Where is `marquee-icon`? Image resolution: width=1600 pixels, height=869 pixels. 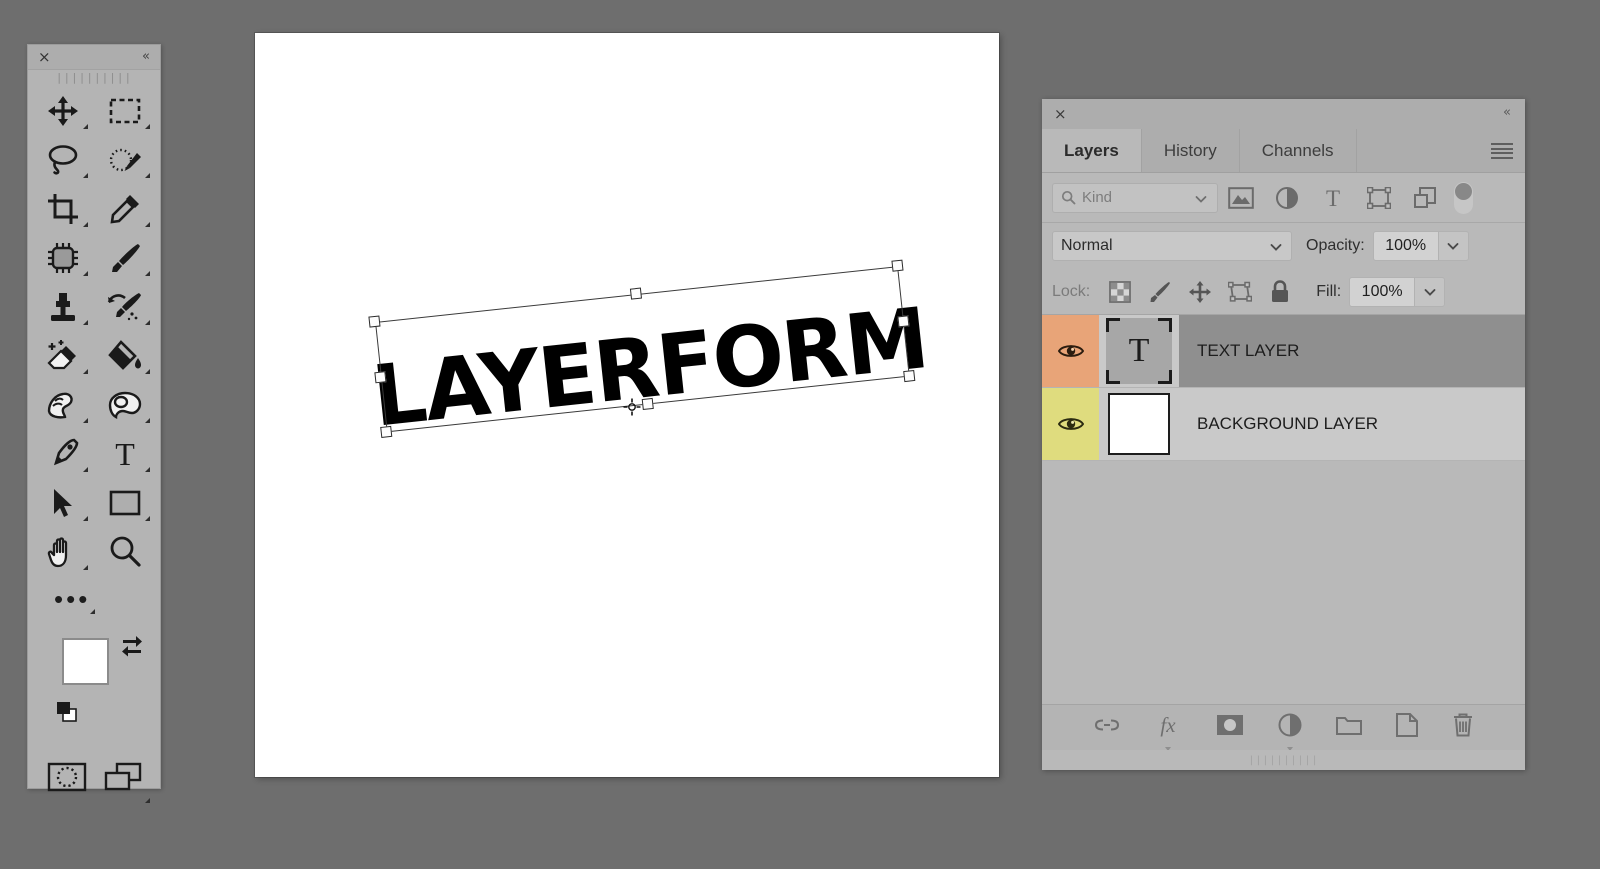
marquee-icon is located at coordinates (125, 110).